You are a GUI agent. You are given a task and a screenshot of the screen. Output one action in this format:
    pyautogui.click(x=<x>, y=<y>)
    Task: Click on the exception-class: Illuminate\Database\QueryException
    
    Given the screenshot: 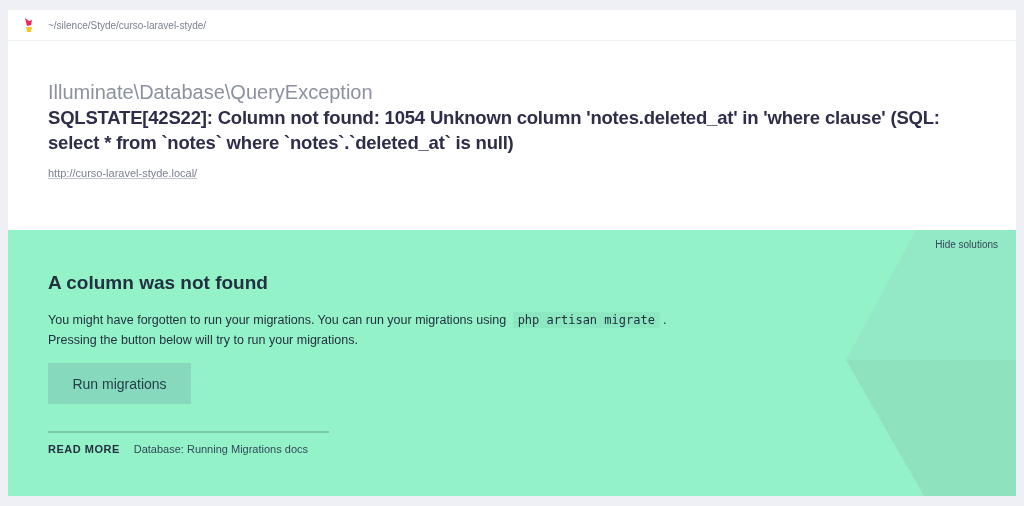 What is the action you would take?
    pyautogui.click(x=211, y=92)
    